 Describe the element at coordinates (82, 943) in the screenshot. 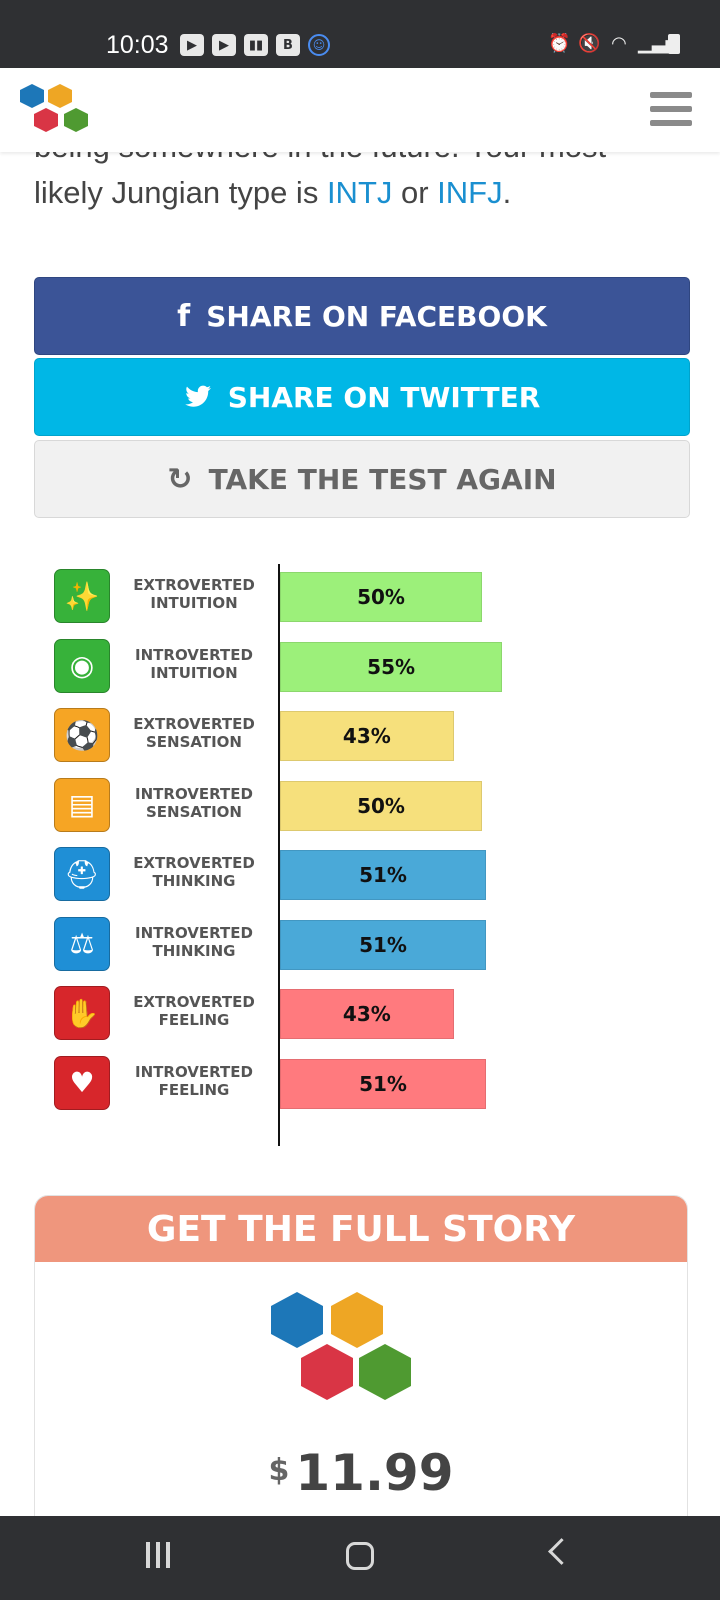

I see `scales-icon: ⚖` at that location.